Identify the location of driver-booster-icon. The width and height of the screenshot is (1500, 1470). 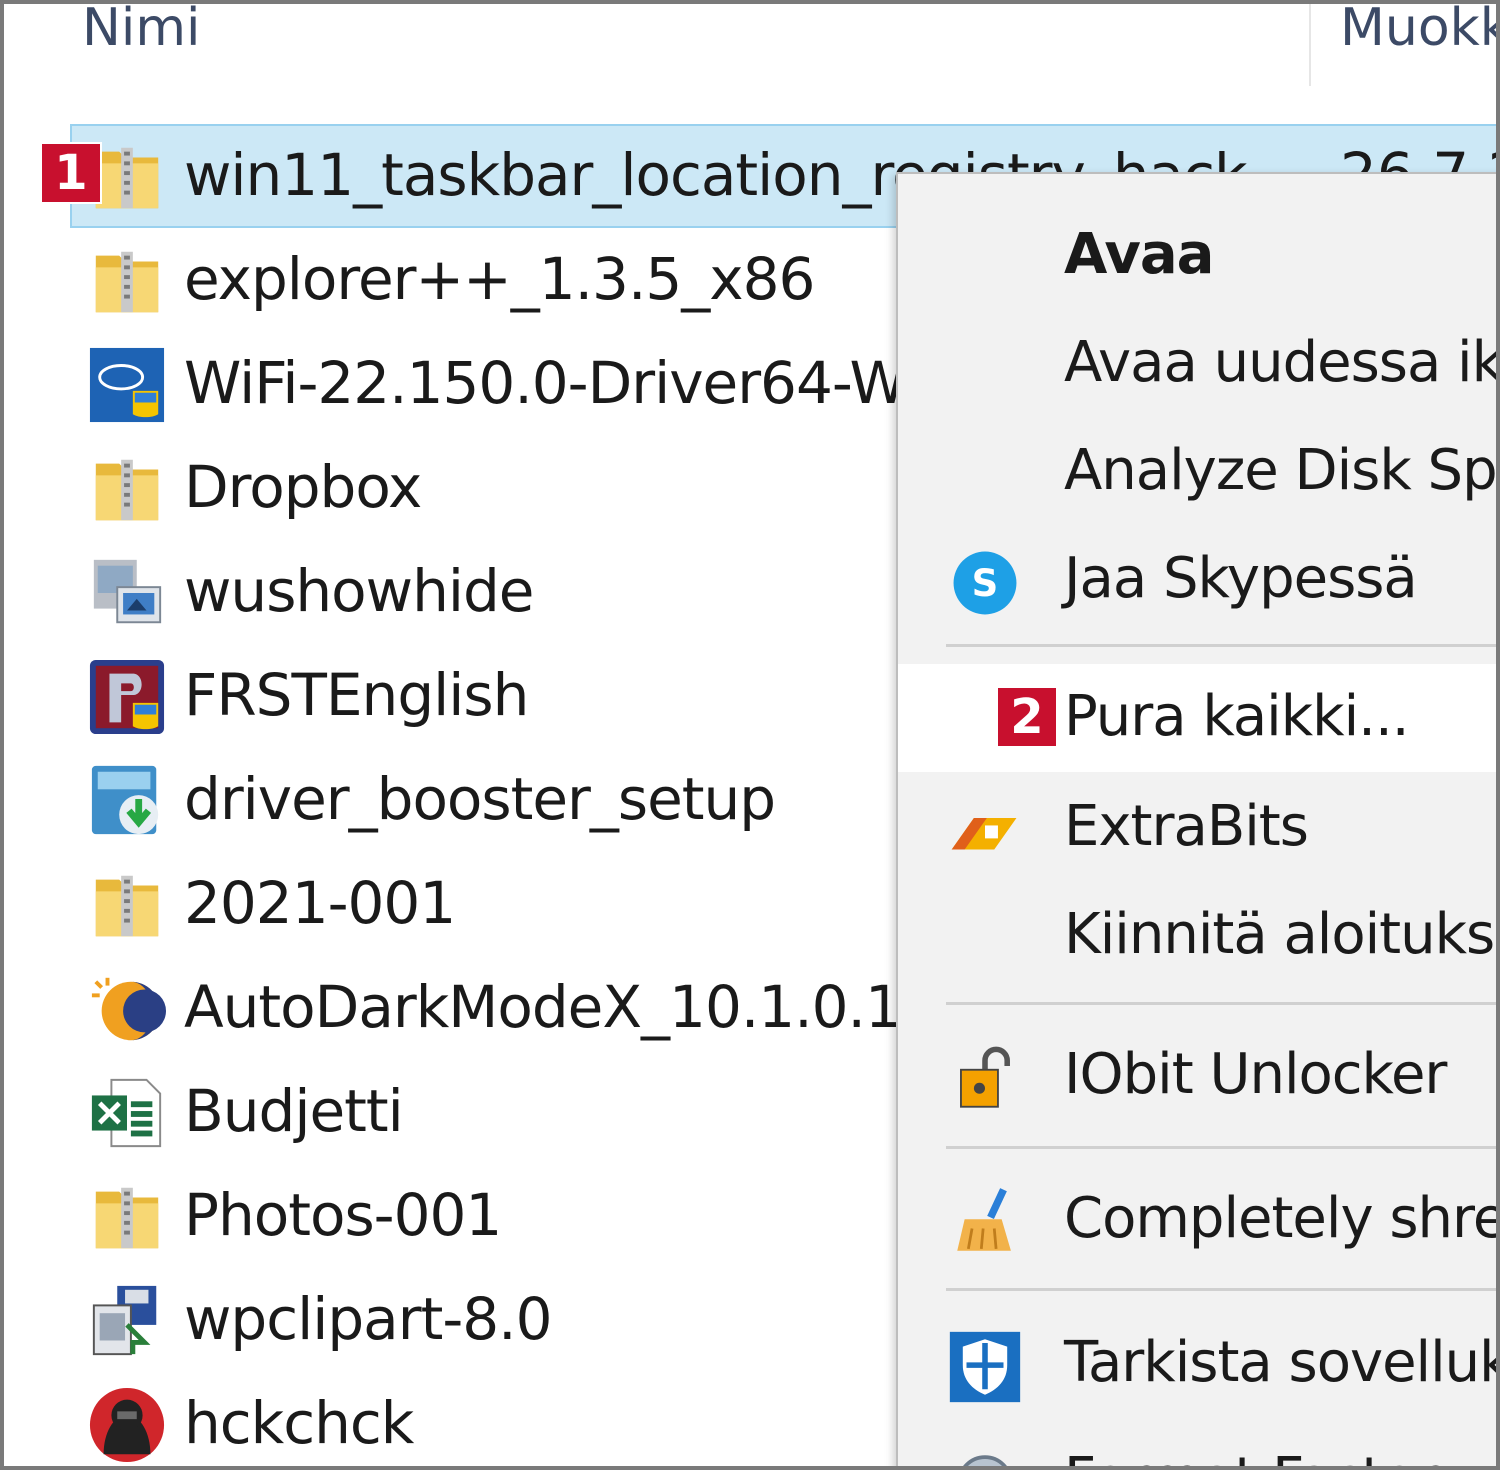
(125, 800).